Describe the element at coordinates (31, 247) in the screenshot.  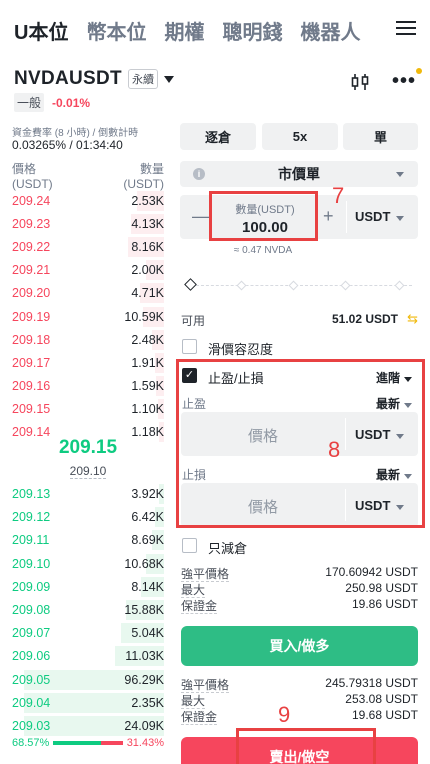
I see `row-price: 209.22` at that location.